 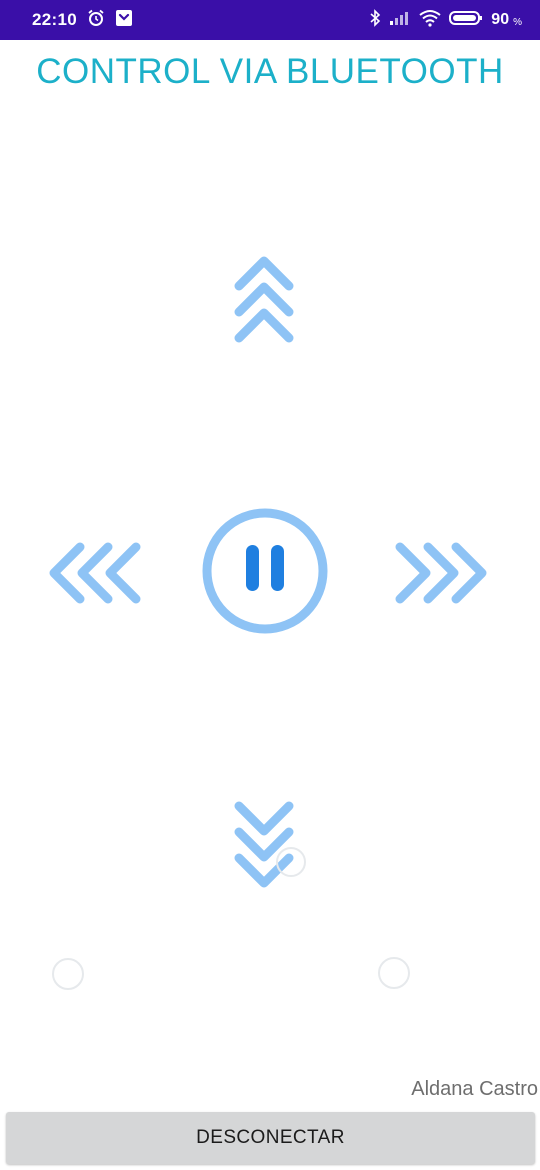 I want to click on status-time: 22:10, so click(x=54, y=19).